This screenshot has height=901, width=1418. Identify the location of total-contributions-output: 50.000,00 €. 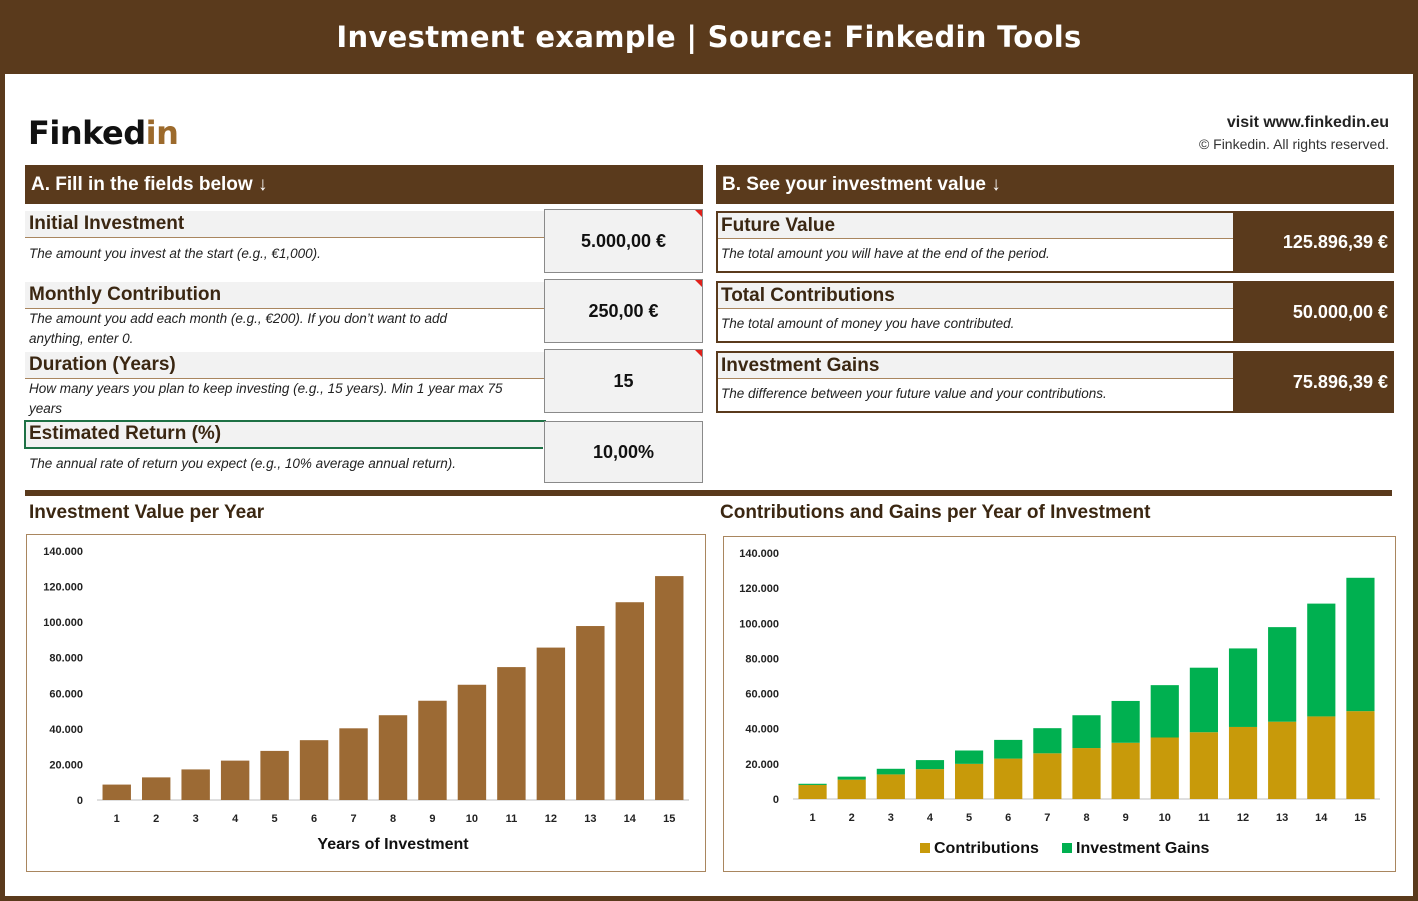
(1313, 312).